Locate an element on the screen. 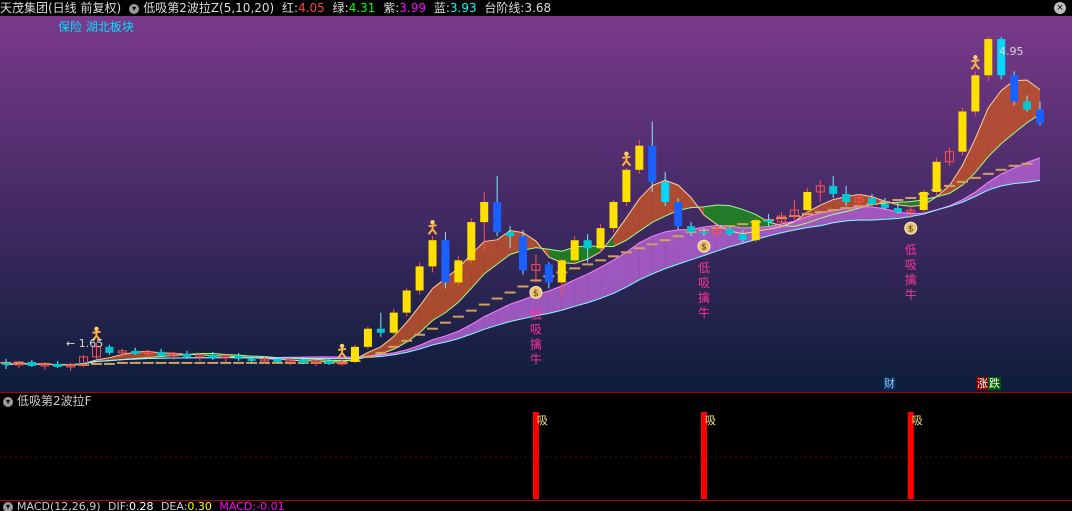  dea-label: DEA: is located at coordinates (174, 506).